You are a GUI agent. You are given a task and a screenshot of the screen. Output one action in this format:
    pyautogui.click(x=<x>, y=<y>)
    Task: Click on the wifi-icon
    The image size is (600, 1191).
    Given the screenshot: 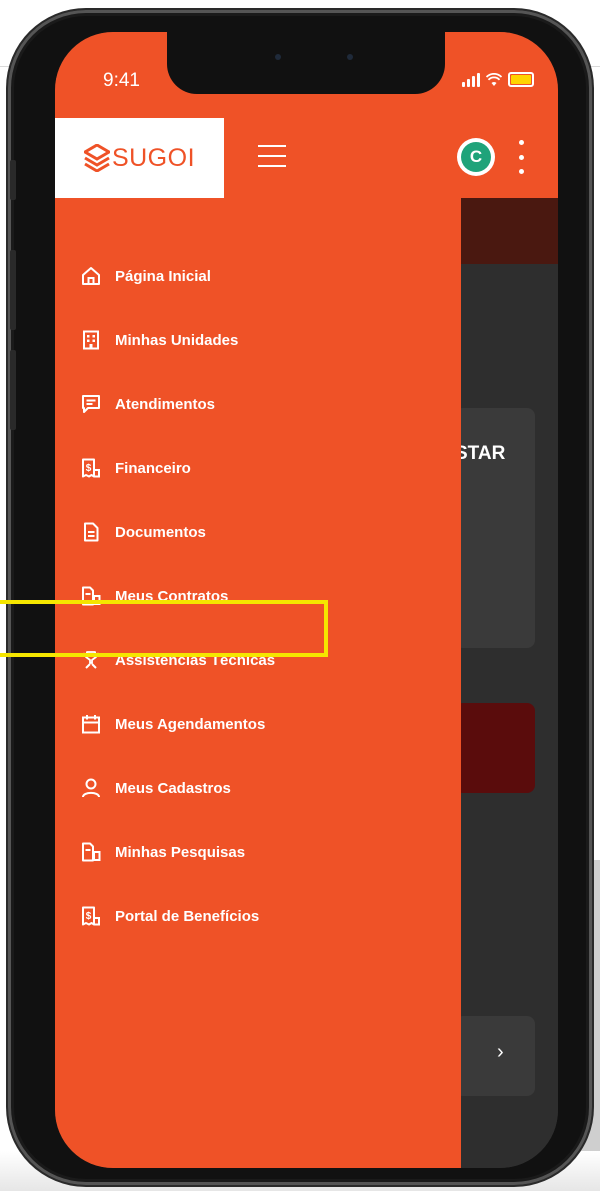 What is the action you would take?
    pyautogui.click(x=494, y=79)
    